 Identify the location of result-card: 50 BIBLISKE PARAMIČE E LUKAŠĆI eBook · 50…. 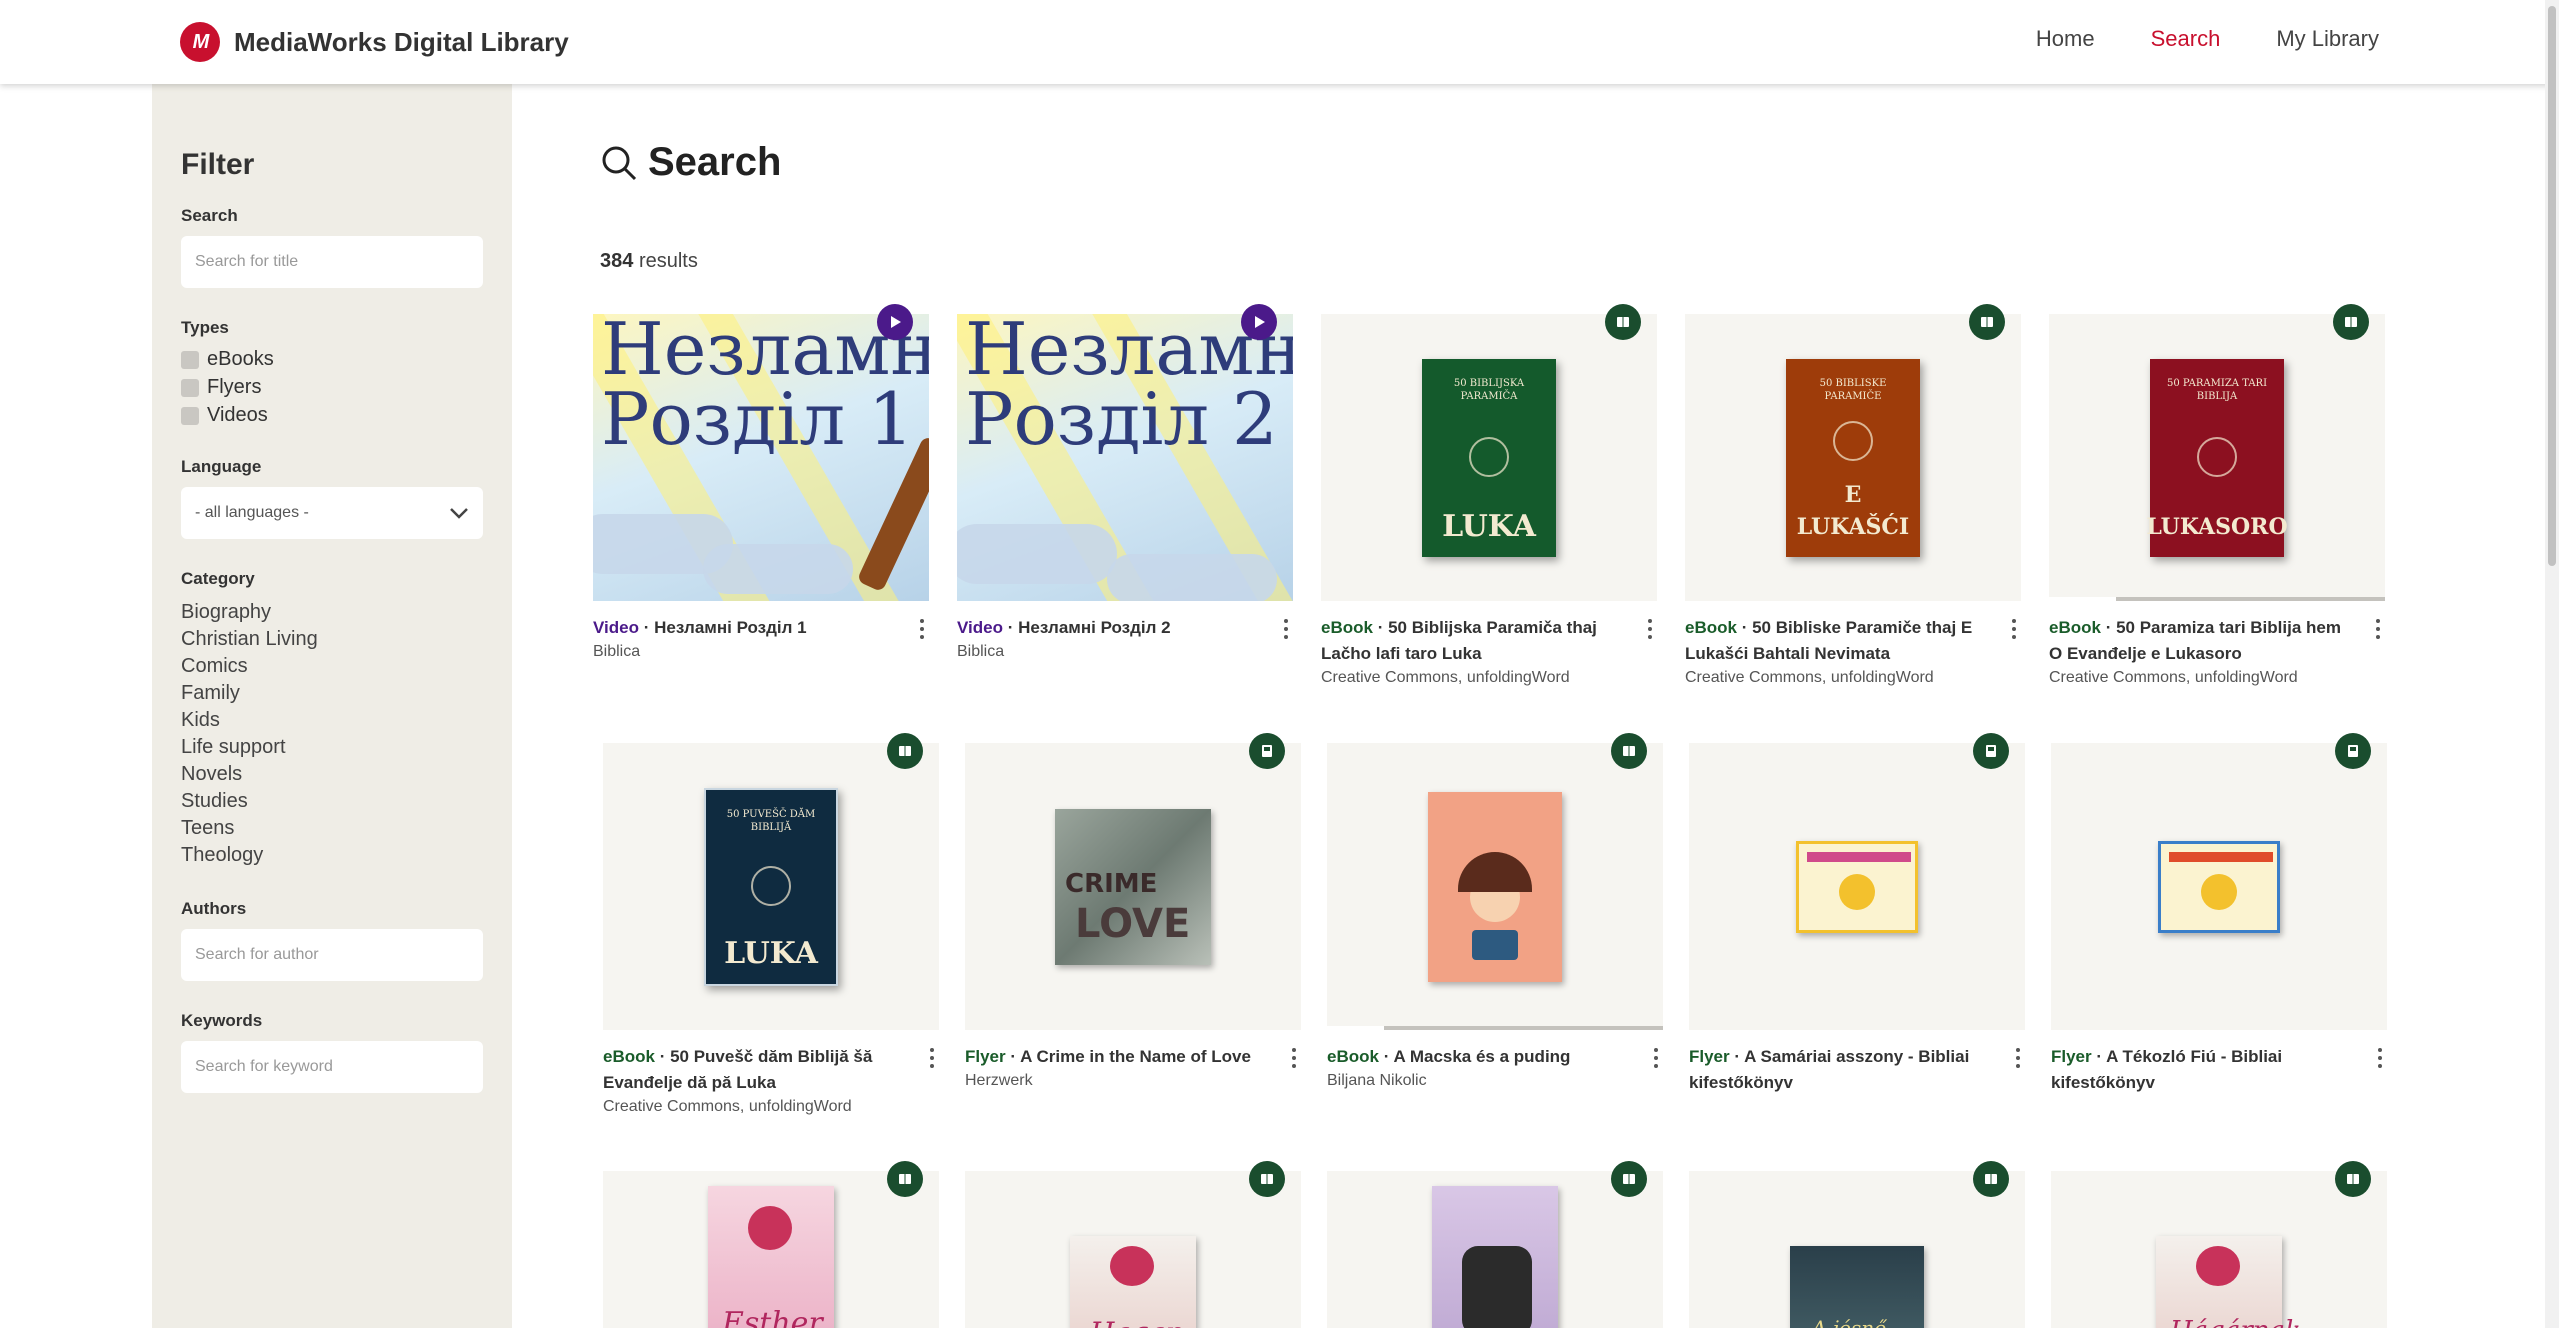
(1853, 496).